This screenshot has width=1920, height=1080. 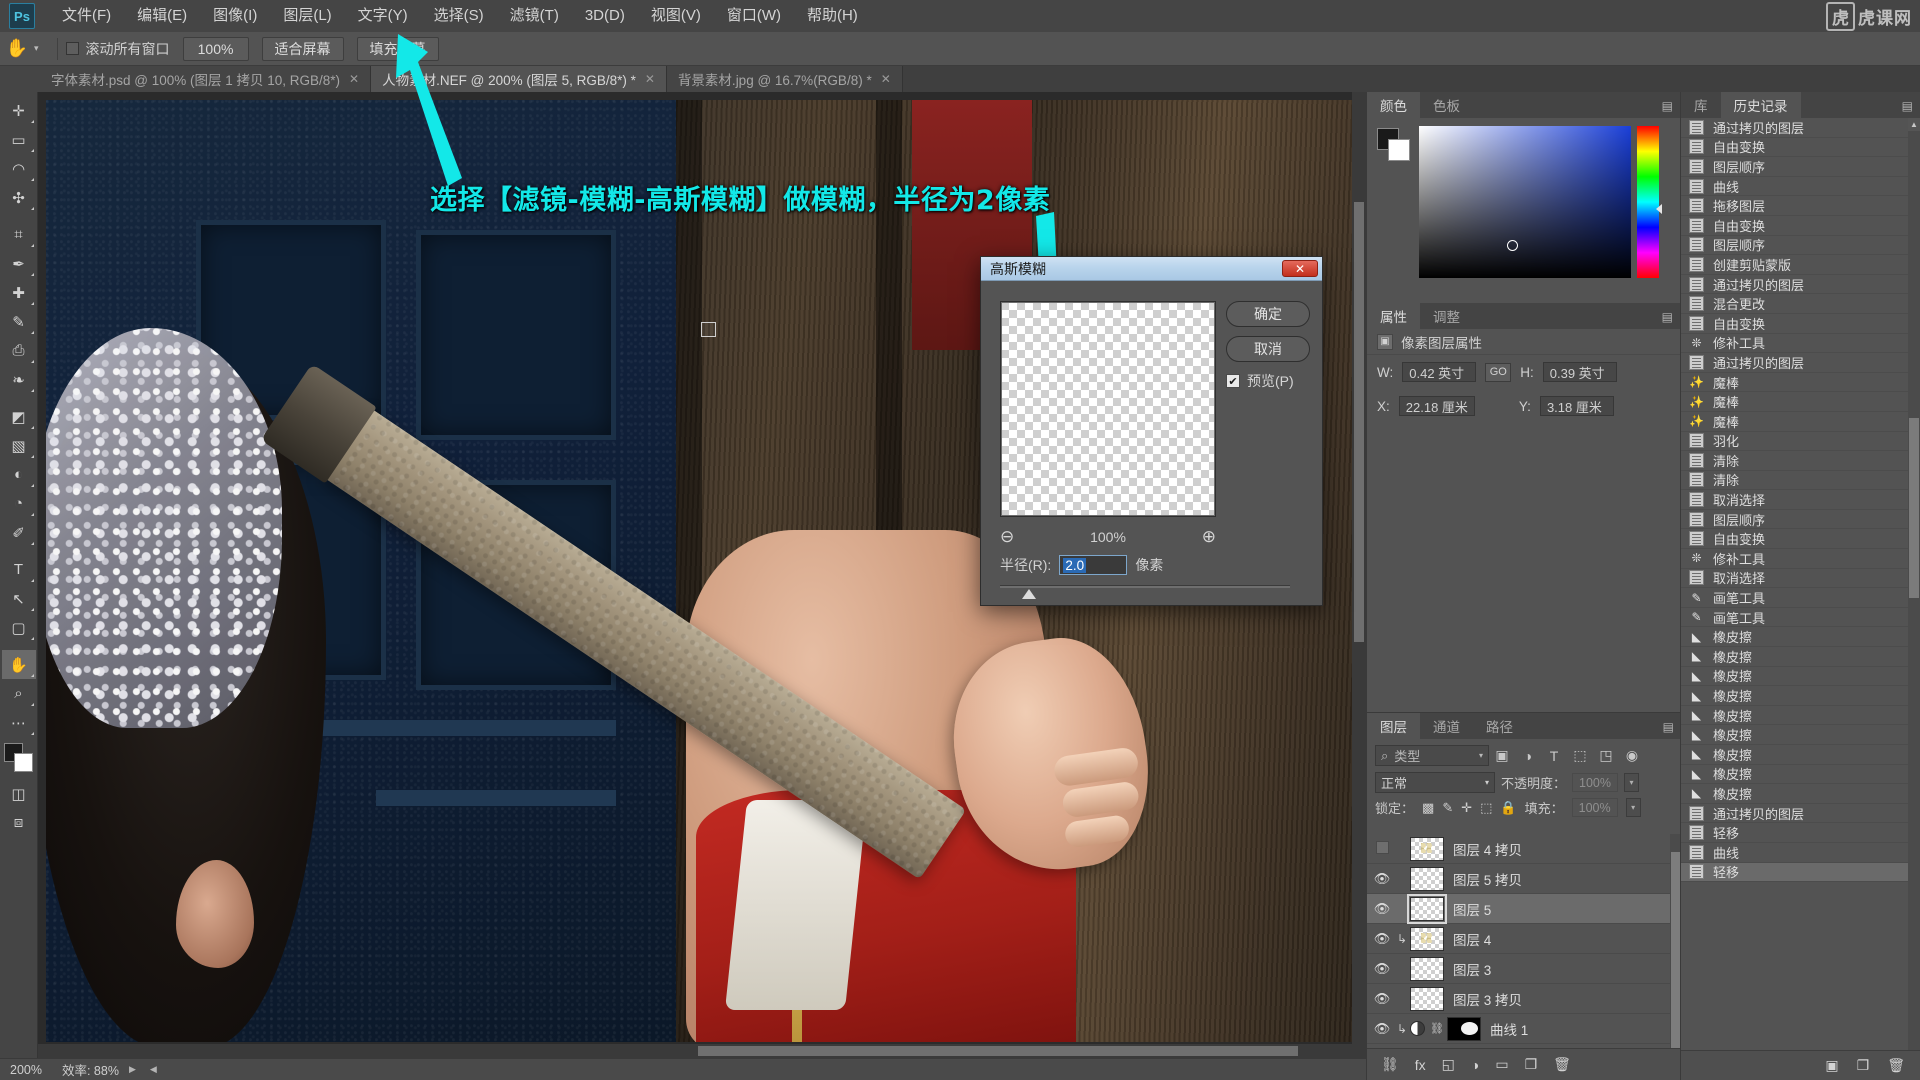 I want to click on fill-stepper: ▾, so click(x=1633, y=807).